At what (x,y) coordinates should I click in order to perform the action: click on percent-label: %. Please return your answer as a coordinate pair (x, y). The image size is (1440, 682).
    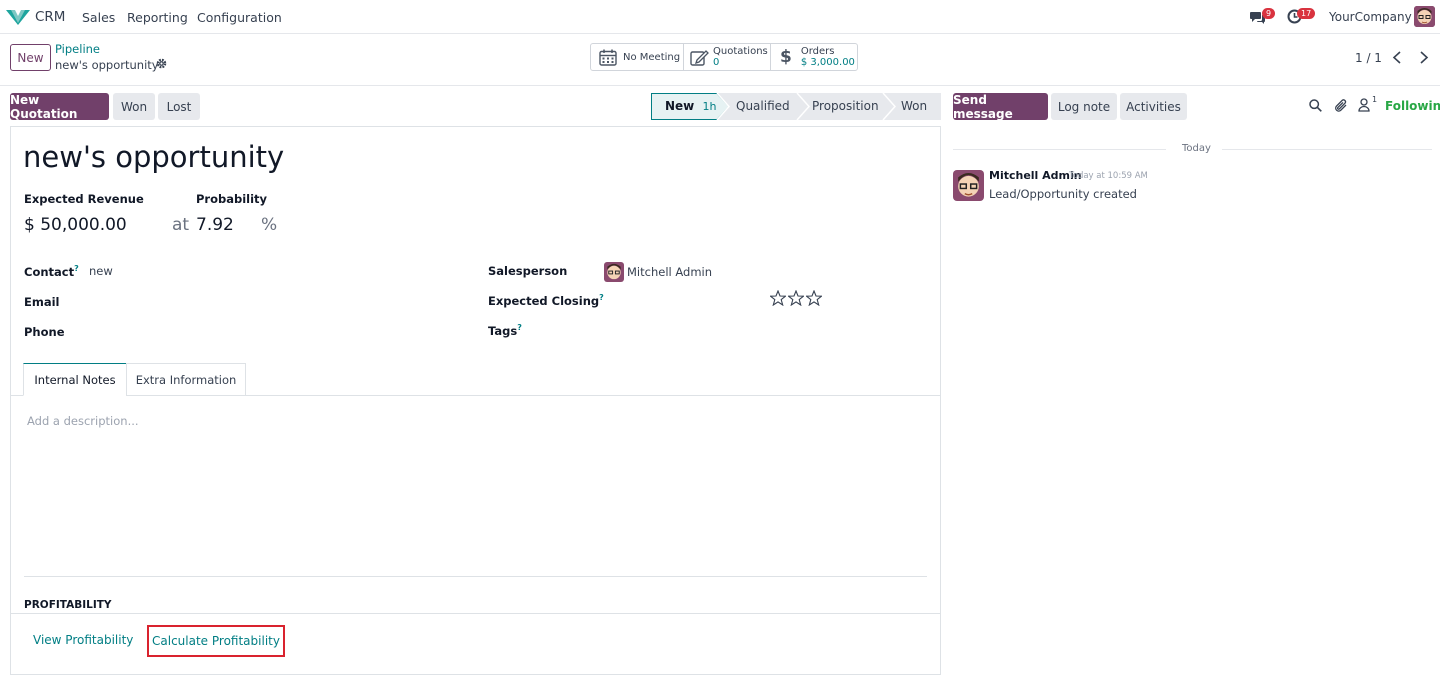
    Looking at the image, I should click on (269, 225).